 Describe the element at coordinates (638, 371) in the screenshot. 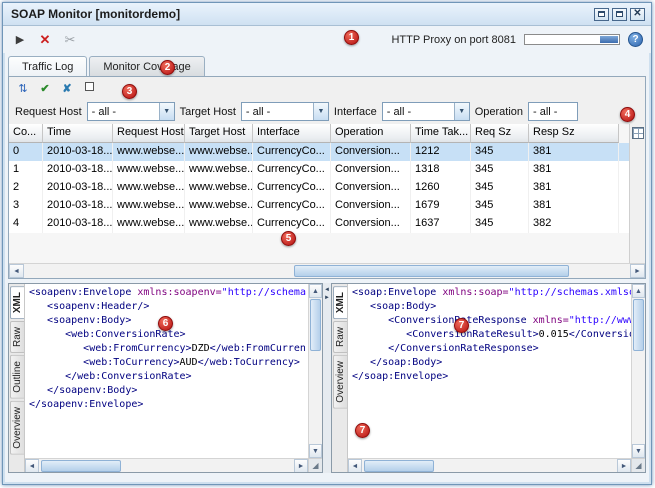

I see `response-vertical-scrollbar: ▲ ▼` at that location.